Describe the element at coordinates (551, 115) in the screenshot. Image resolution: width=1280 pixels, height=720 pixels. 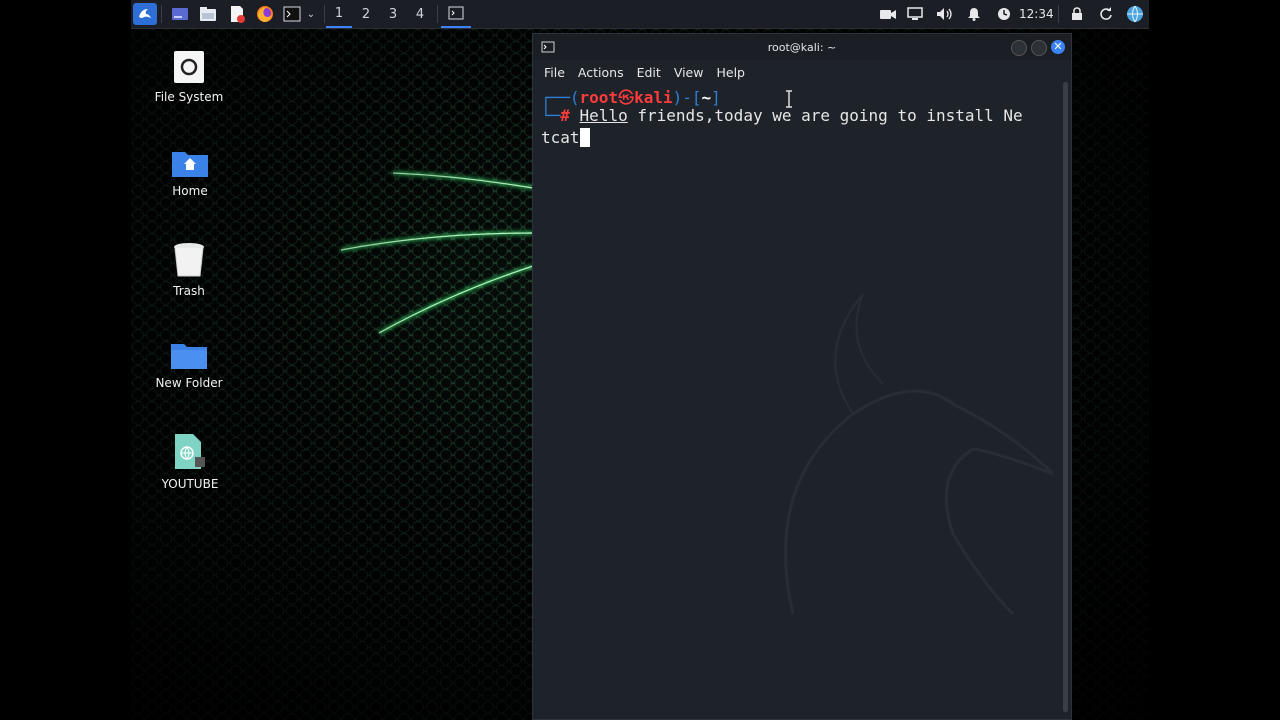
I see `prompt-bracket: └─` at that location.